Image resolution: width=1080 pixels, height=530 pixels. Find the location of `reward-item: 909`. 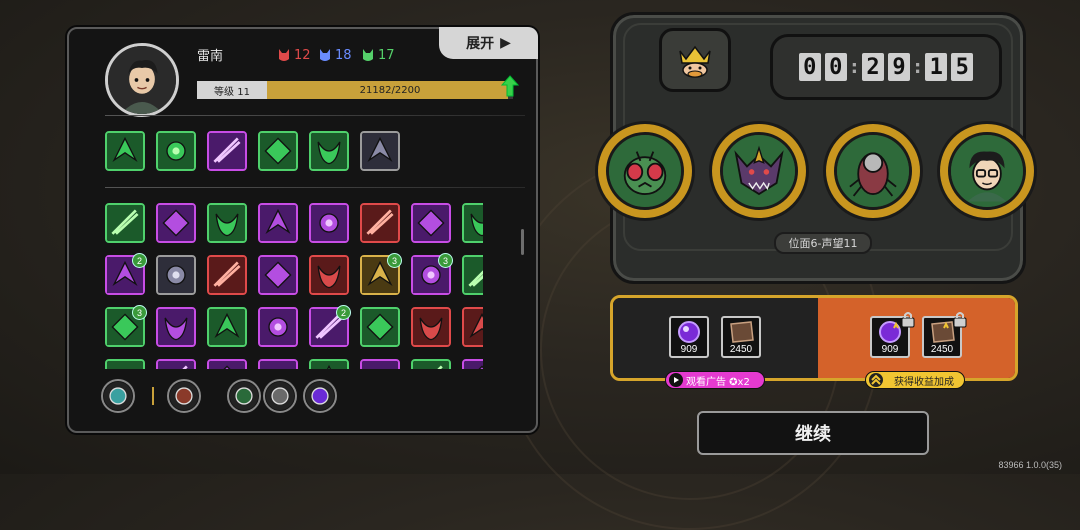

reward-item: 909 is located at coordinates (689, 337).